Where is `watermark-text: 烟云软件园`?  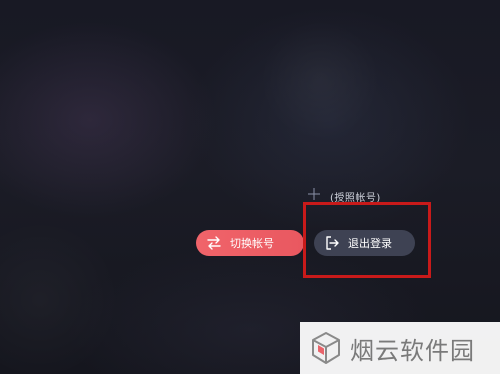 watermark-text: 烟云软件园 is located at coordinates (412, 350).